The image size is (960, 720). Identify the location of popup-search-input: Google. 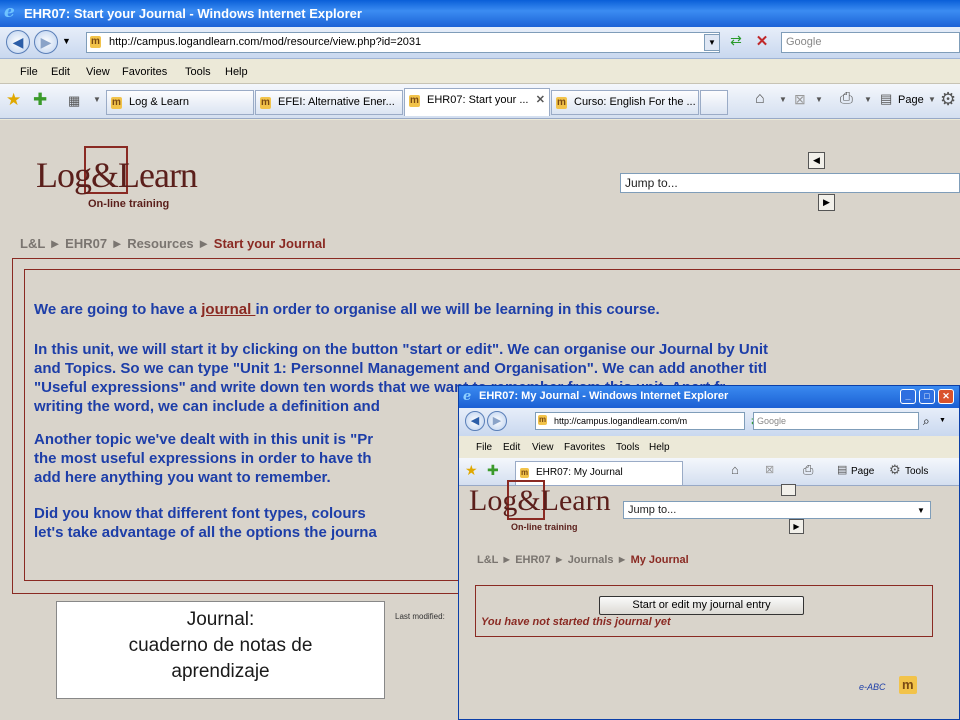
(836, 421).